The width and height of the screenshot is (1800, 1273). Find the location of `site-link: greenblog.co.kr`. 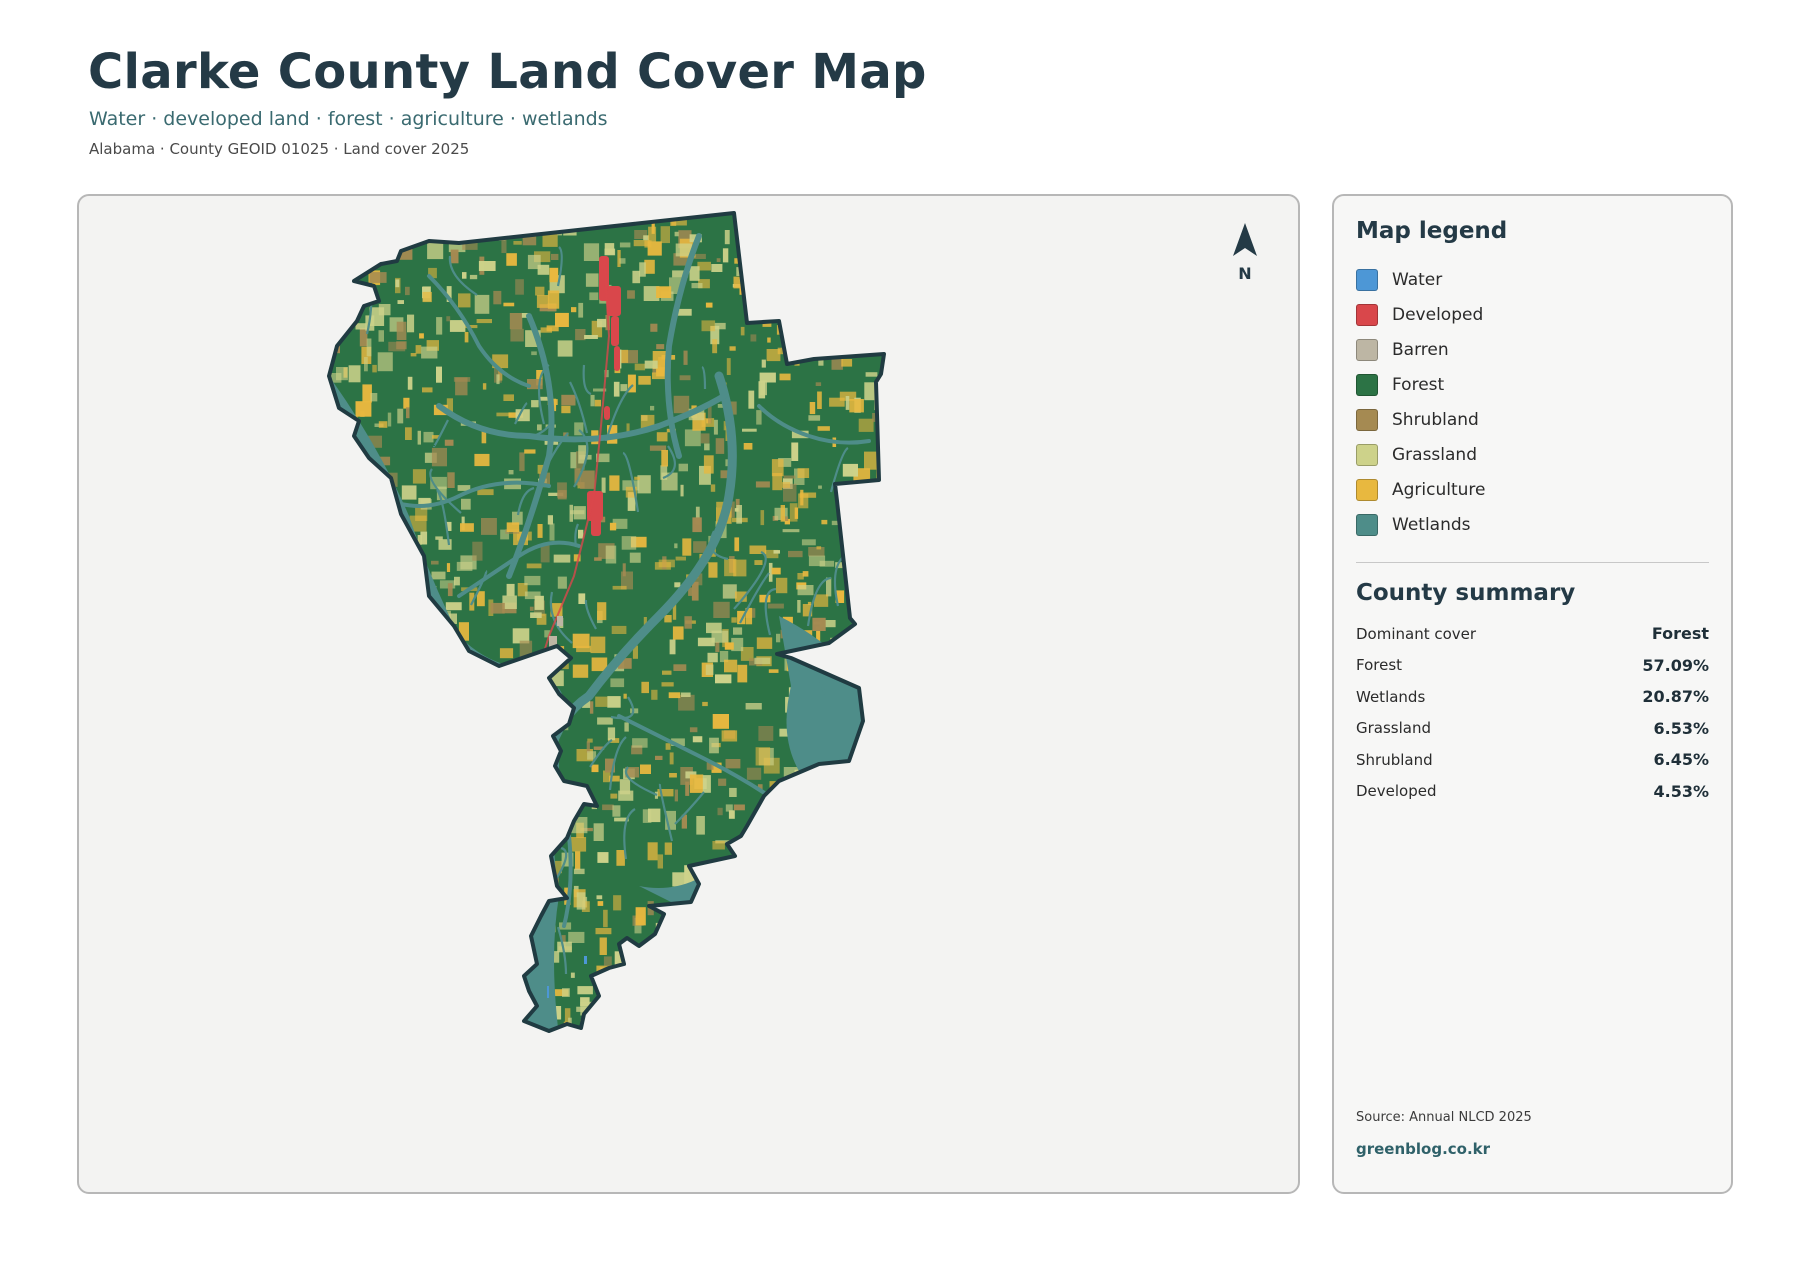

site-link: greenblog.co.kr is located at coordinates (1423, 1149).